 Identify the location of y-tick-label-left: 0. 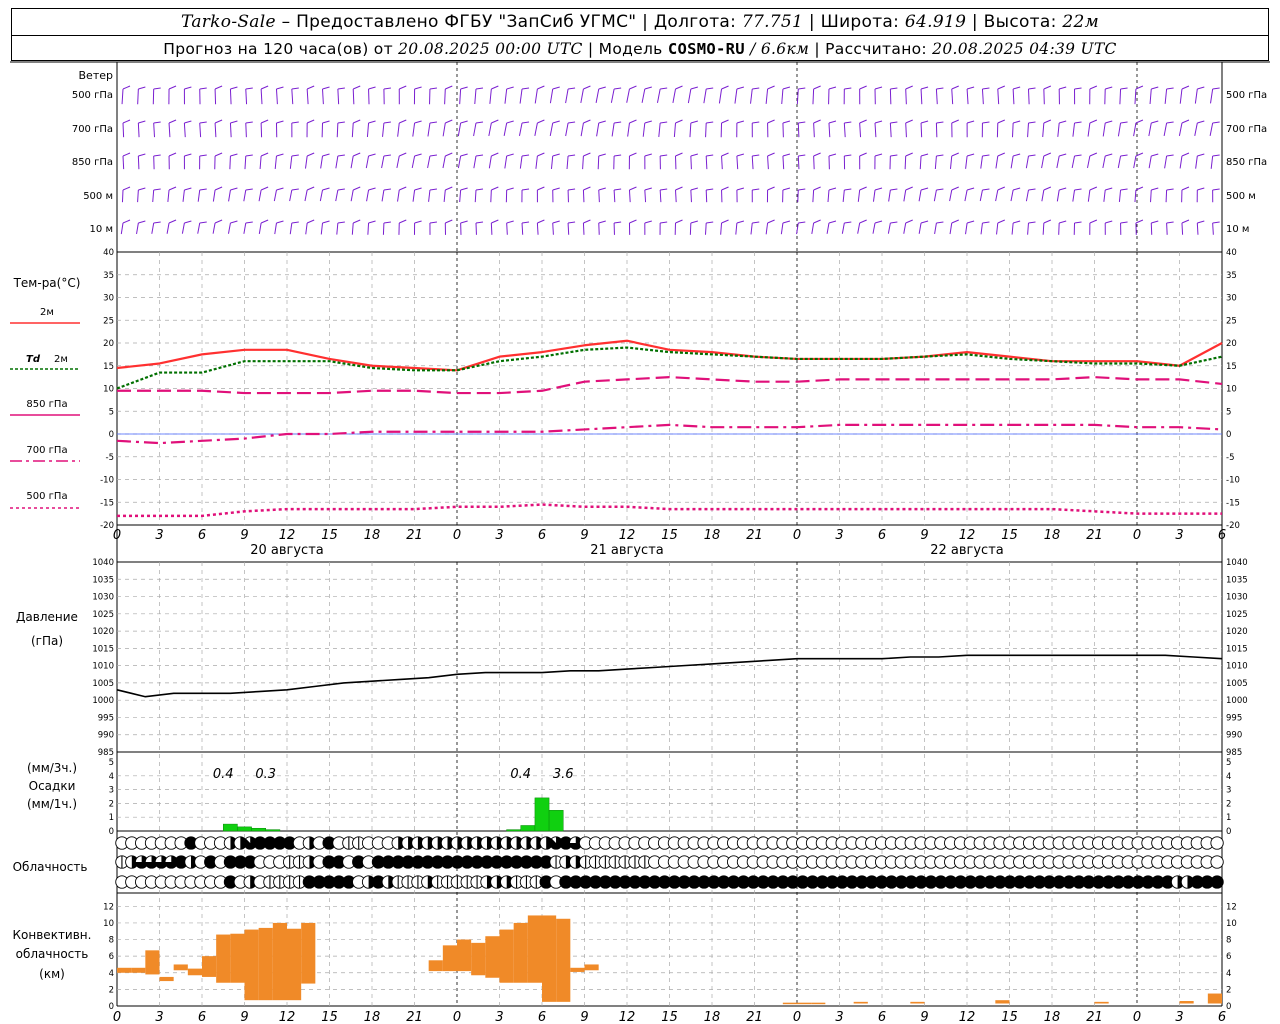
(111, 832).